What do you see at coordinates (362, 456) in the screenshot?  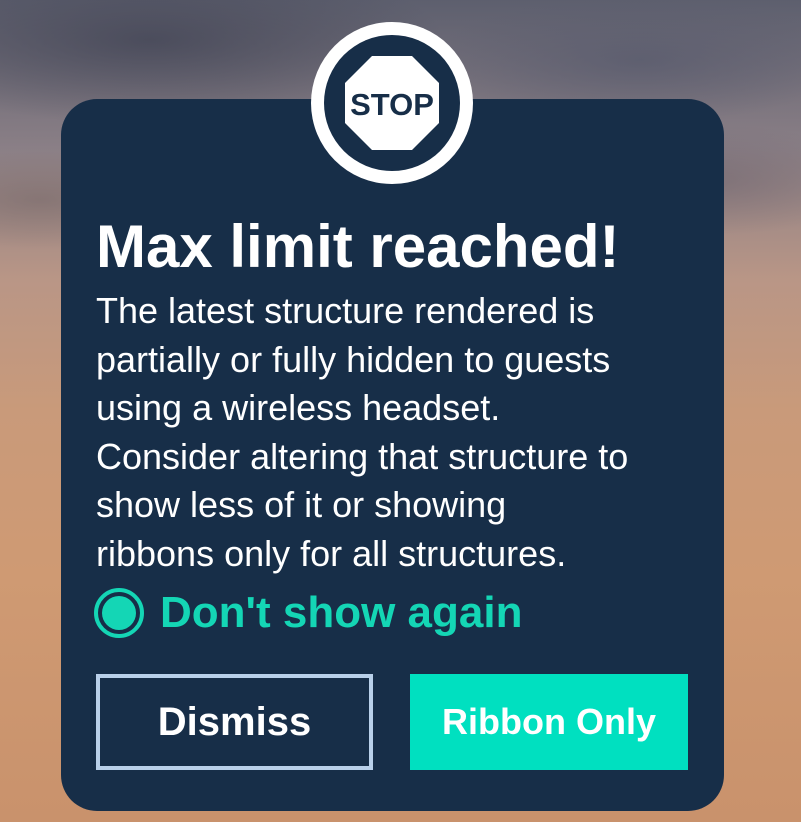 I see `message-line: Consider altering that structure to` at bounding box center [362, 456].